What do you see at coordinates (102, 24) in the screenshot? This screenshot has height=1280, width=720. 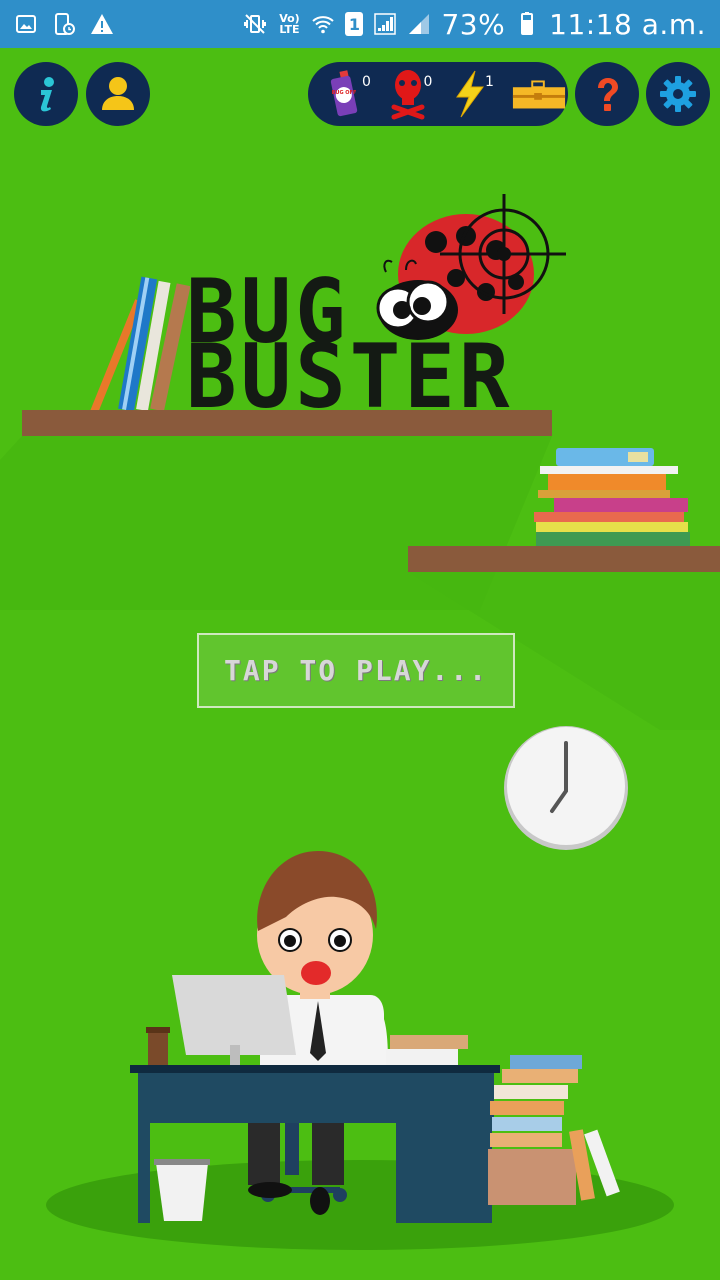 I see `warning-icon` at bounding box center [102, 24].